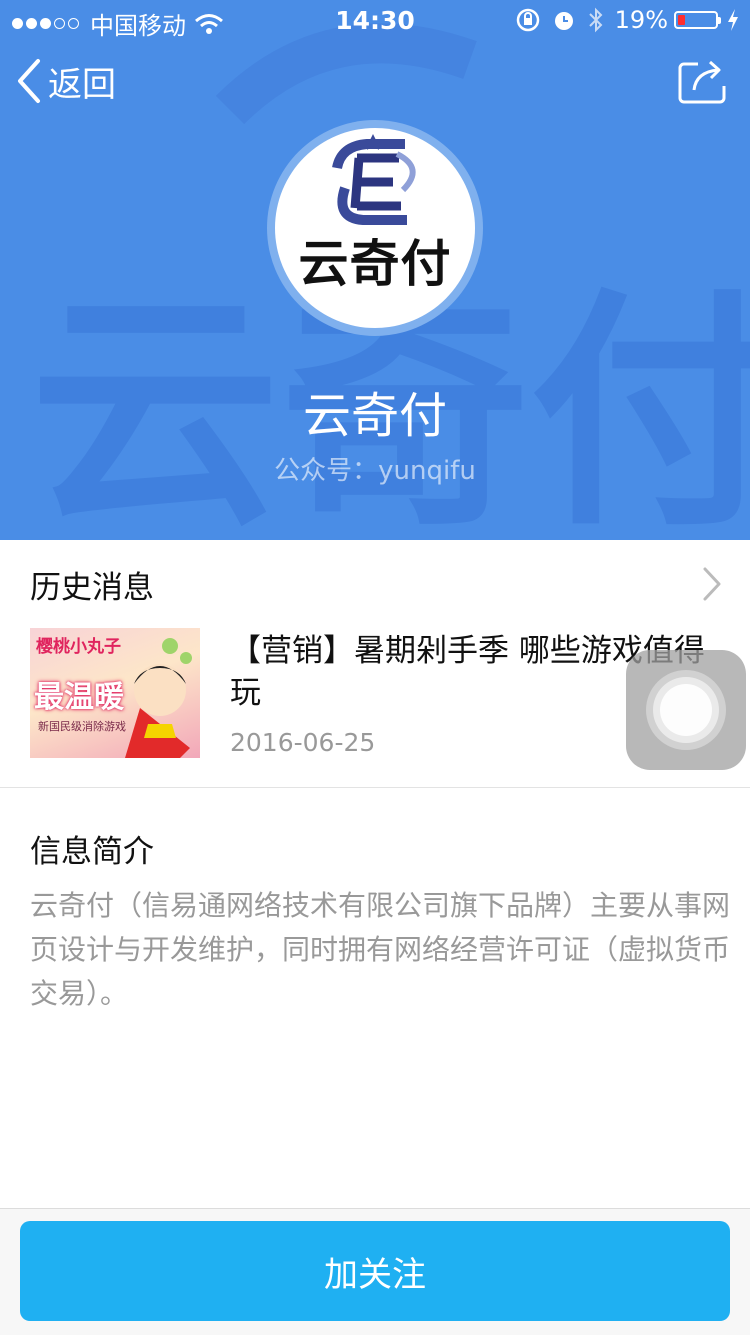  Describe the element at coordinates (375, 20) in the screenshot. I see `status-bar: 中国移动 14:30 19%` at that location.